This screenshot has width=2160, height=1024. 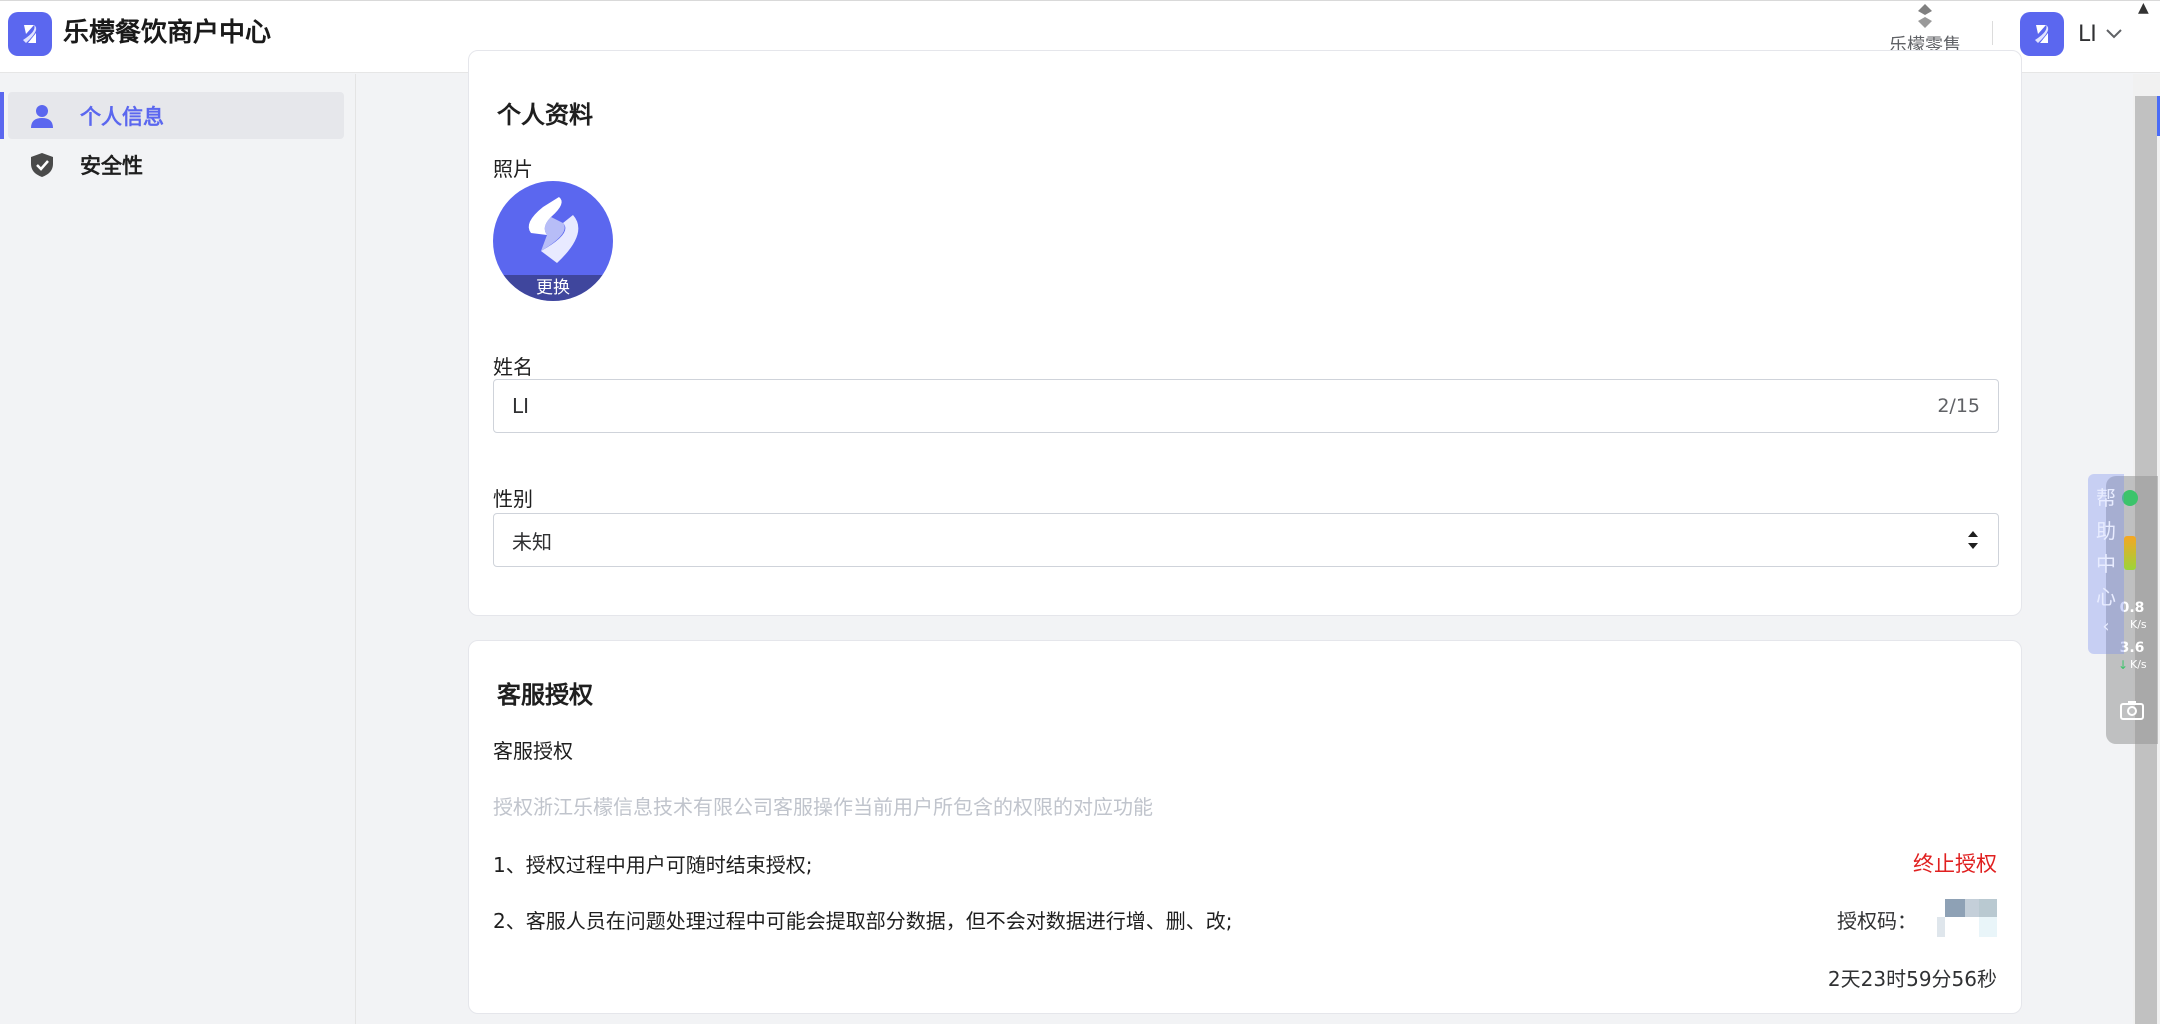 What do you see at coordinates (2143, 8) in the screenshot?
I see `scroll-up-arrow-icon: ▲` at bounding box center [2143, 8].